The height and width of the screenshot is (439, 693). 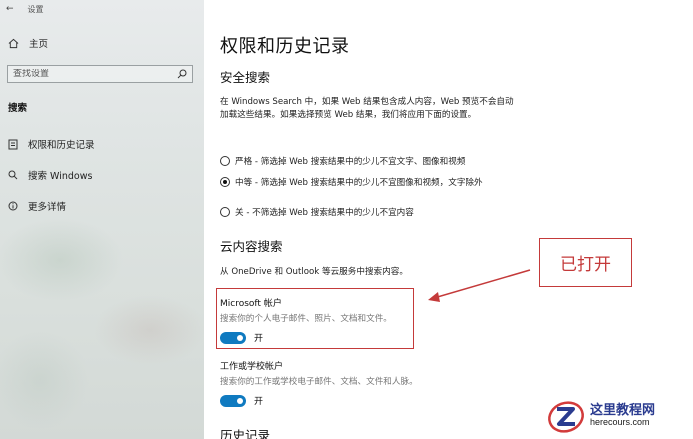 I want to click on watermark-text: 这里教程网 herecours.com, so click(x=623, y=415).